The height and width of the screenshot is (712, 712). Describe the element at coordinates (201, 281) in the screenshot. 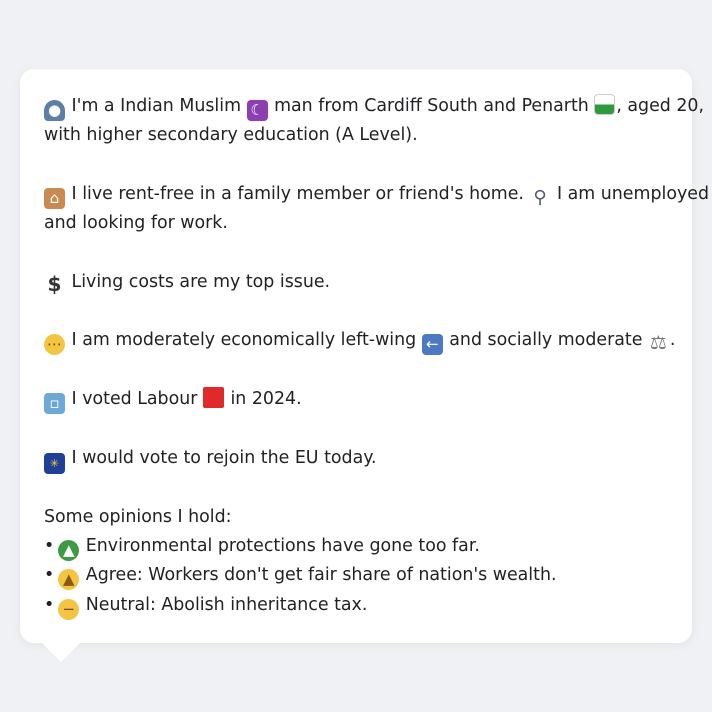

I see `top-issue-text: Living costs are my top issue.` at that location.